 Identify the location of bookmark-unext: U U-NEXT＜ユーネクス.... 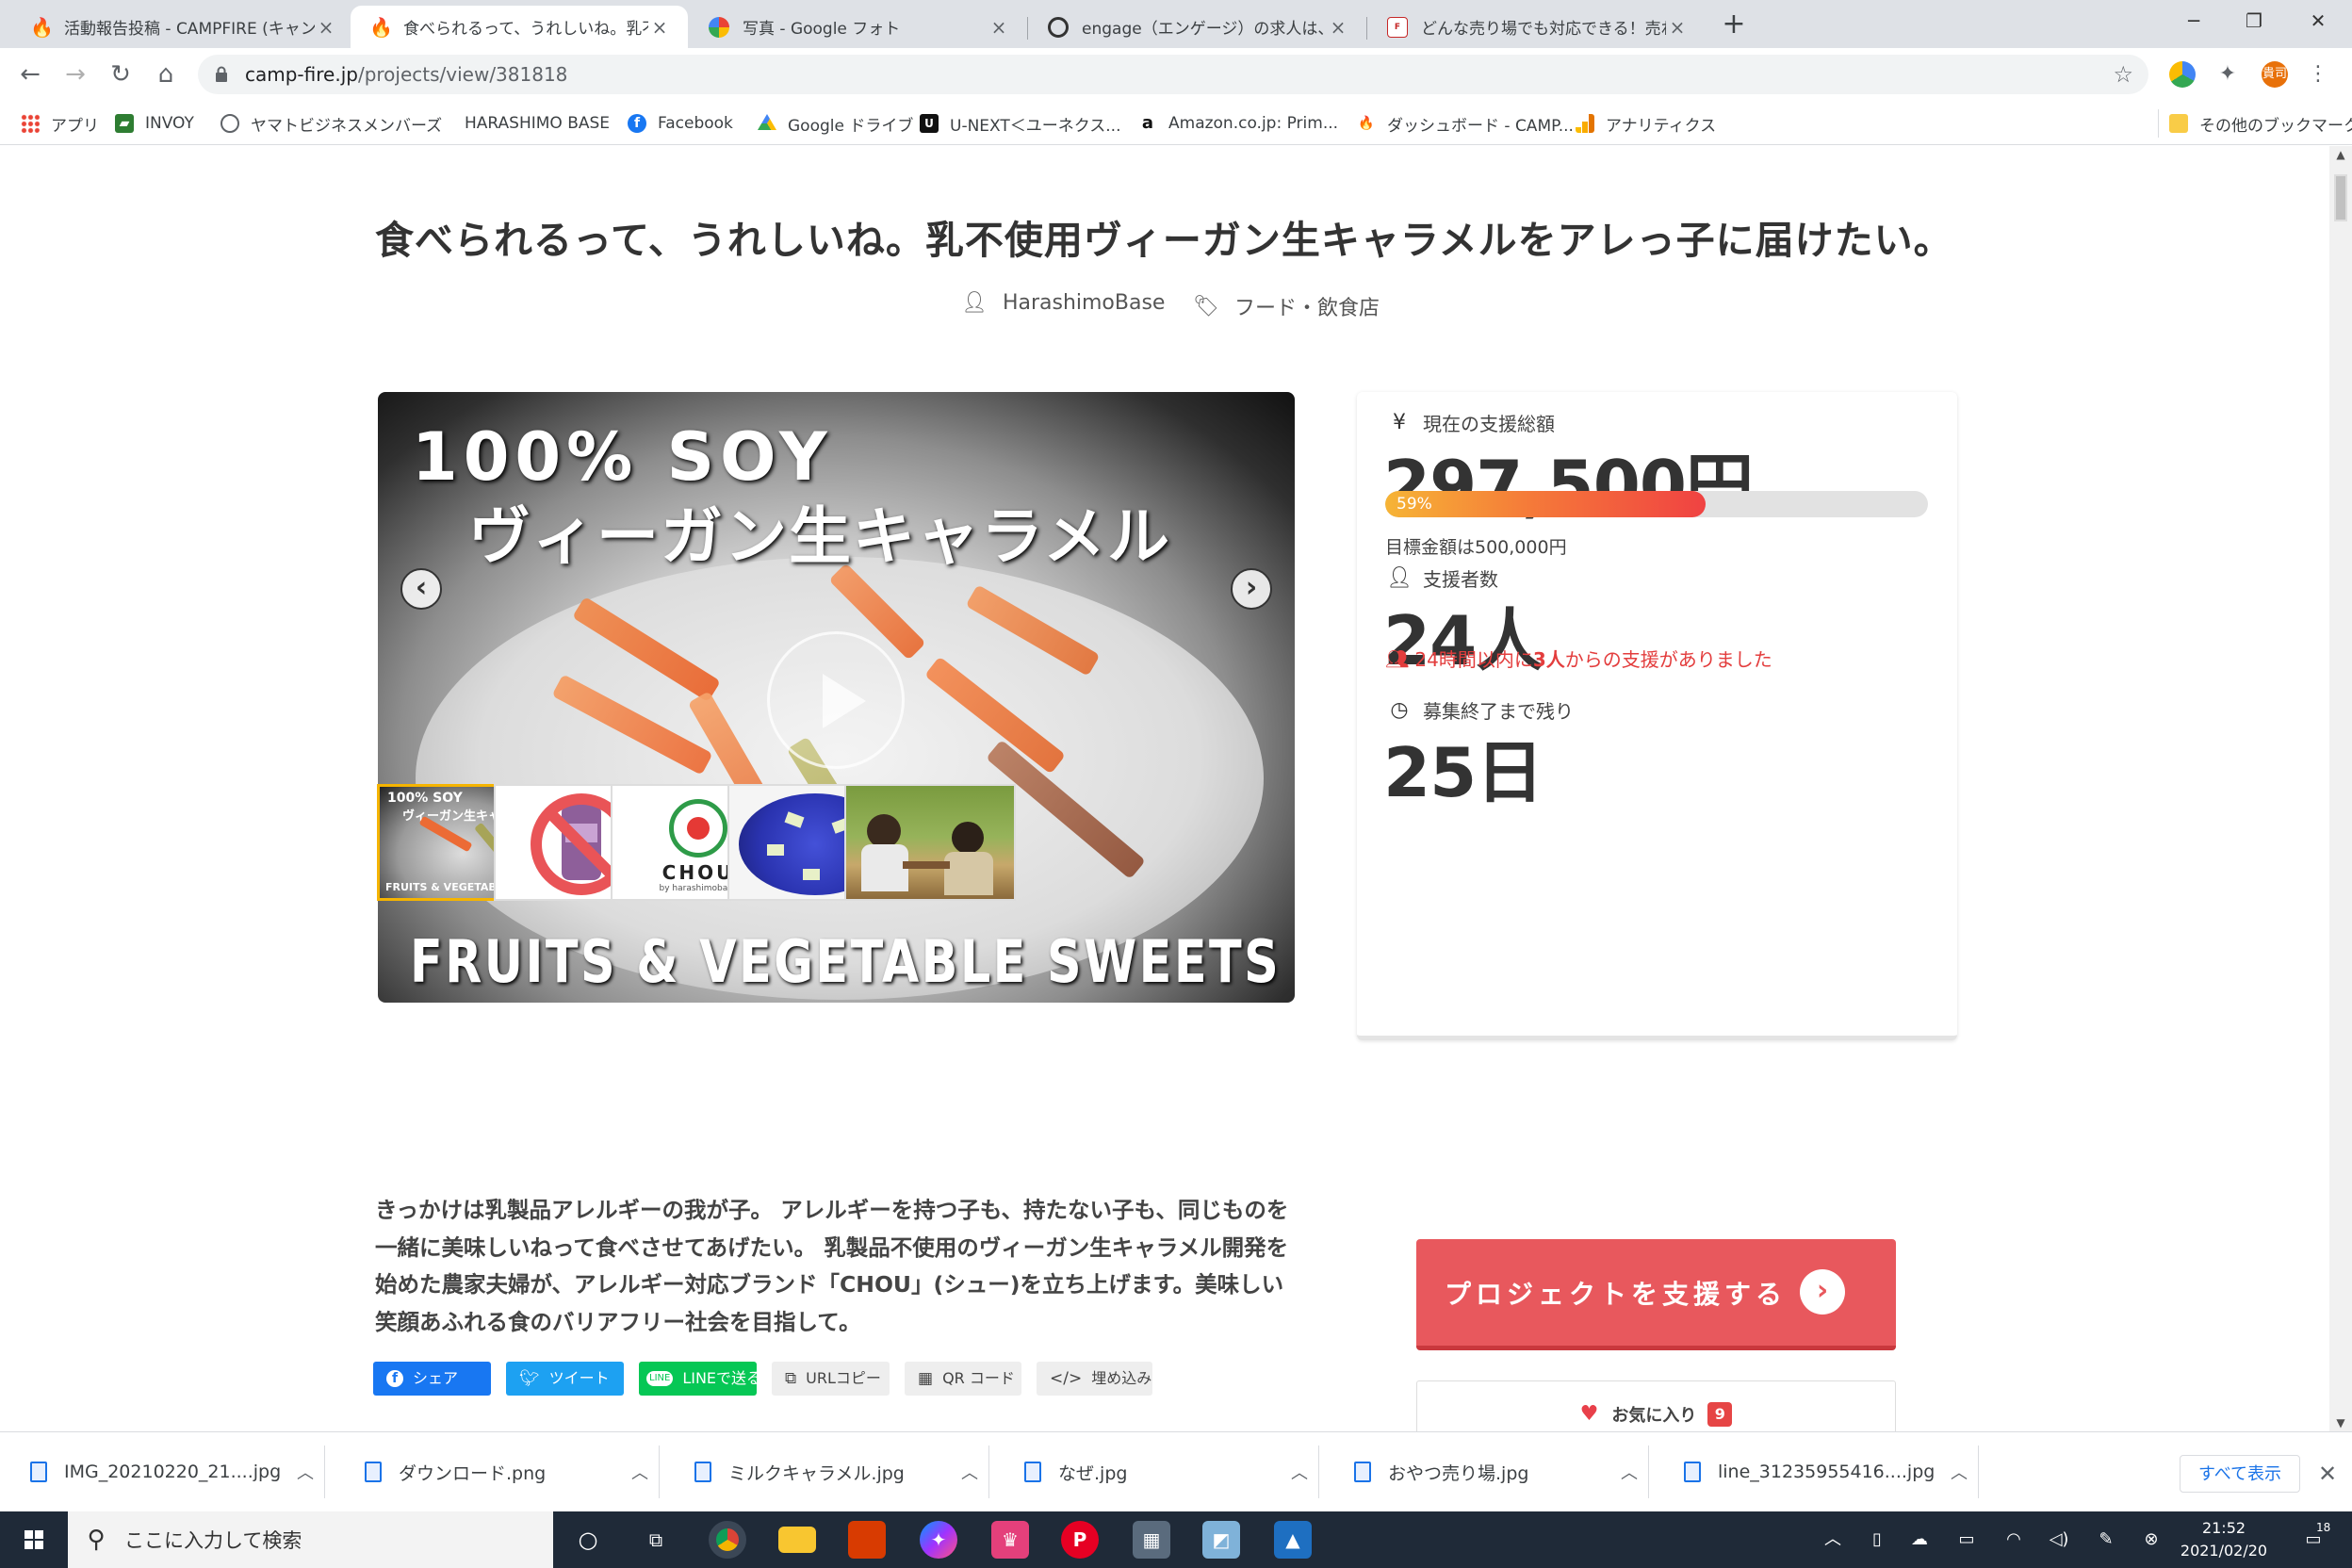
(1020, 124).